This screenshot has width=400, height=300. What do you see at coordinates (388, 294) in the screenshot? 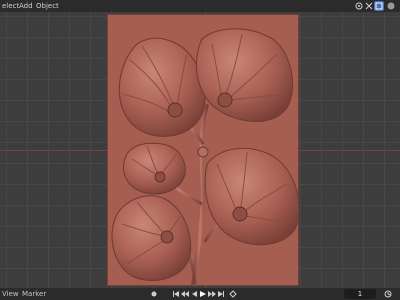
I see `clock-icon` at bounding box center [388, 294].